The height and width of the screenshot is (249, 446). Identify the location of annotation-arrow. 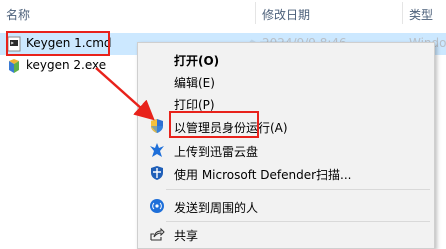
(125, 94).